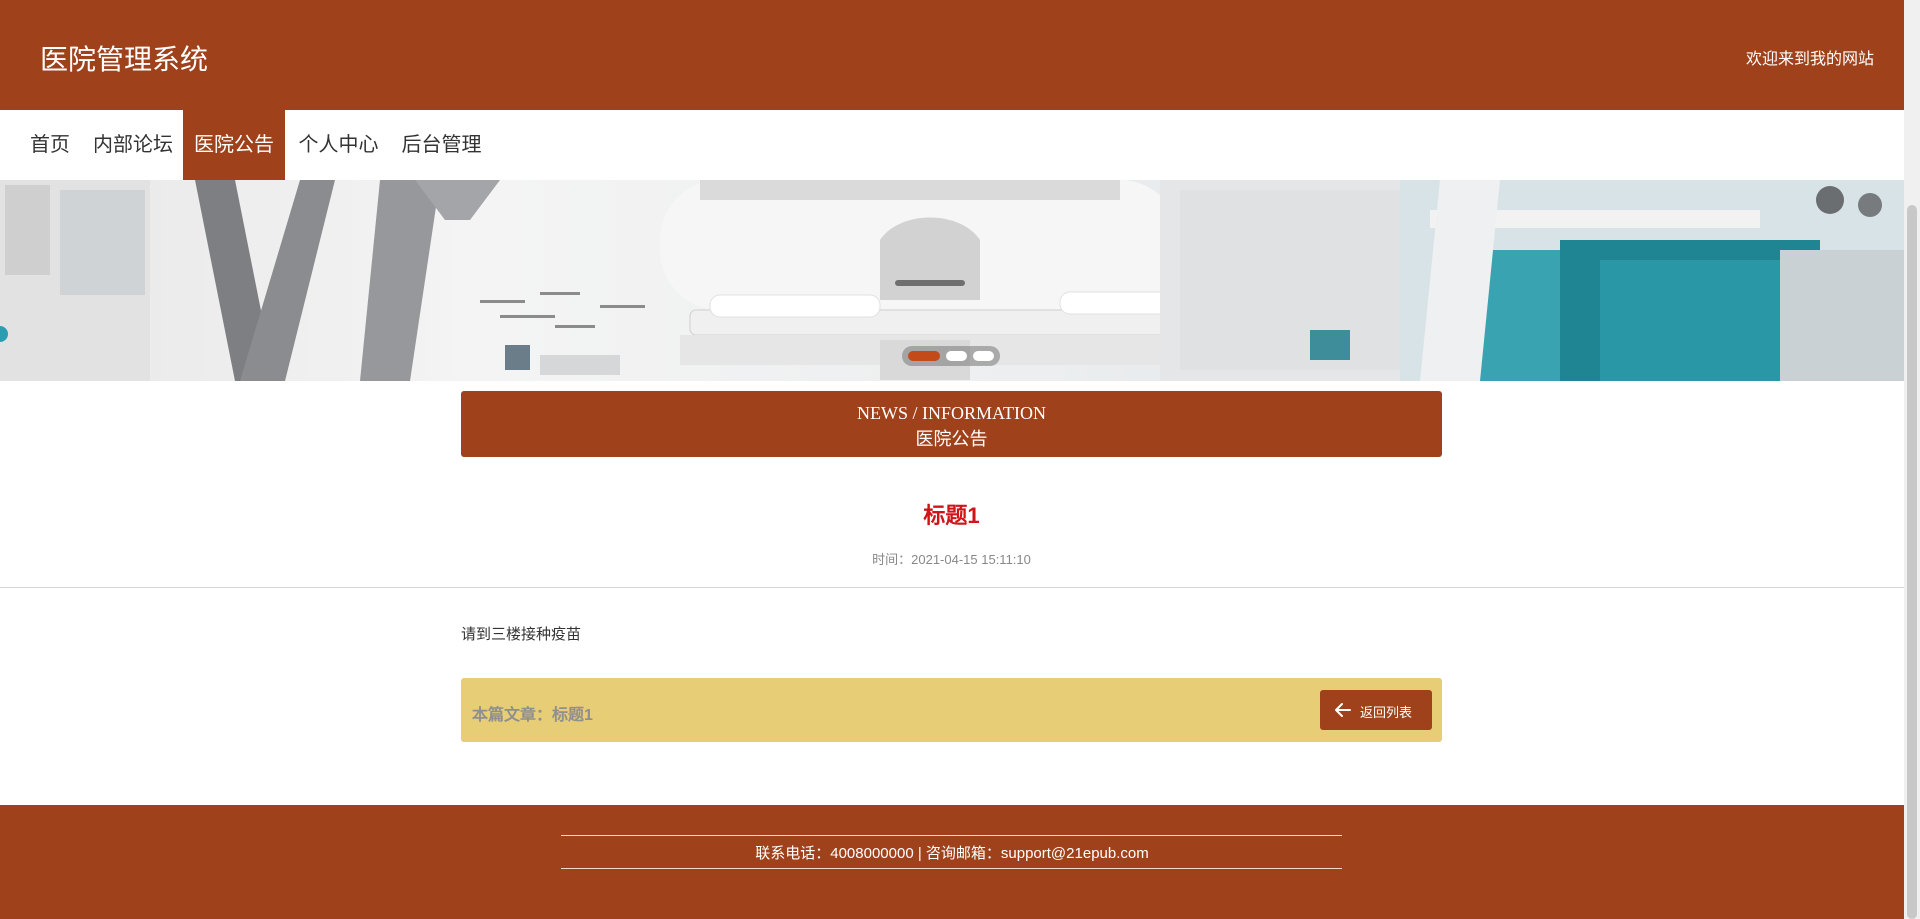 Image resolution: width=1920 pixels, height=919 pixels. What do you see at coordinates (951, 413) in the screenshot?
I see `section-title-en: NEWS / INFORMATION` at bounding box center [951, 413].